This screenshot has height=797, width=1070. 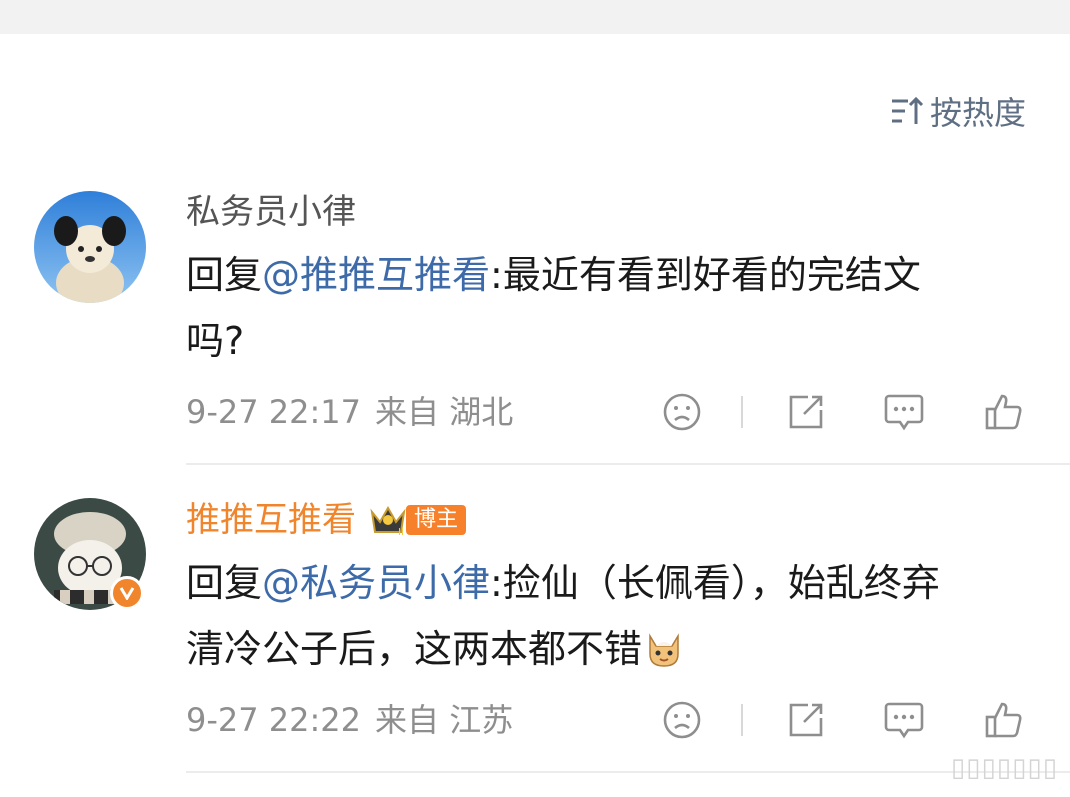 What do you see at coordinates (444, 412) in the screenshot?
I see `comment-source: 来自 湖北` at bounding box center [444, 412].